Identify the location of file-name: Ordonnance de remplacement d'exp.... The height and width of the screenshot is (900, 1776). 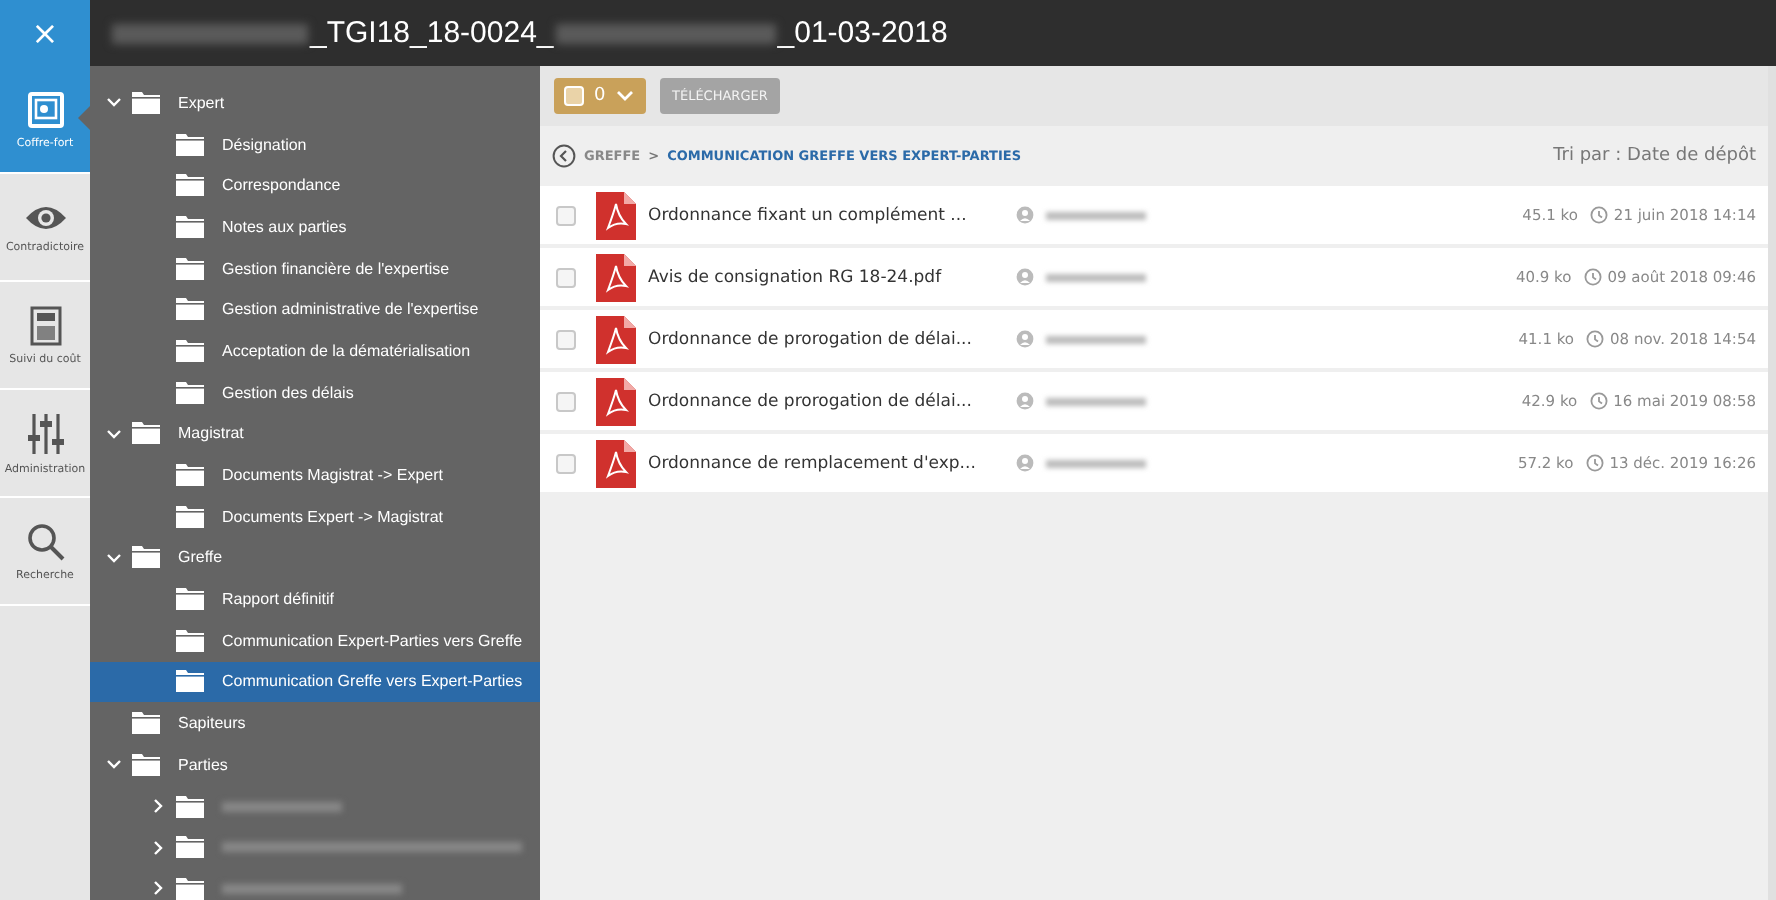
(826, 463).